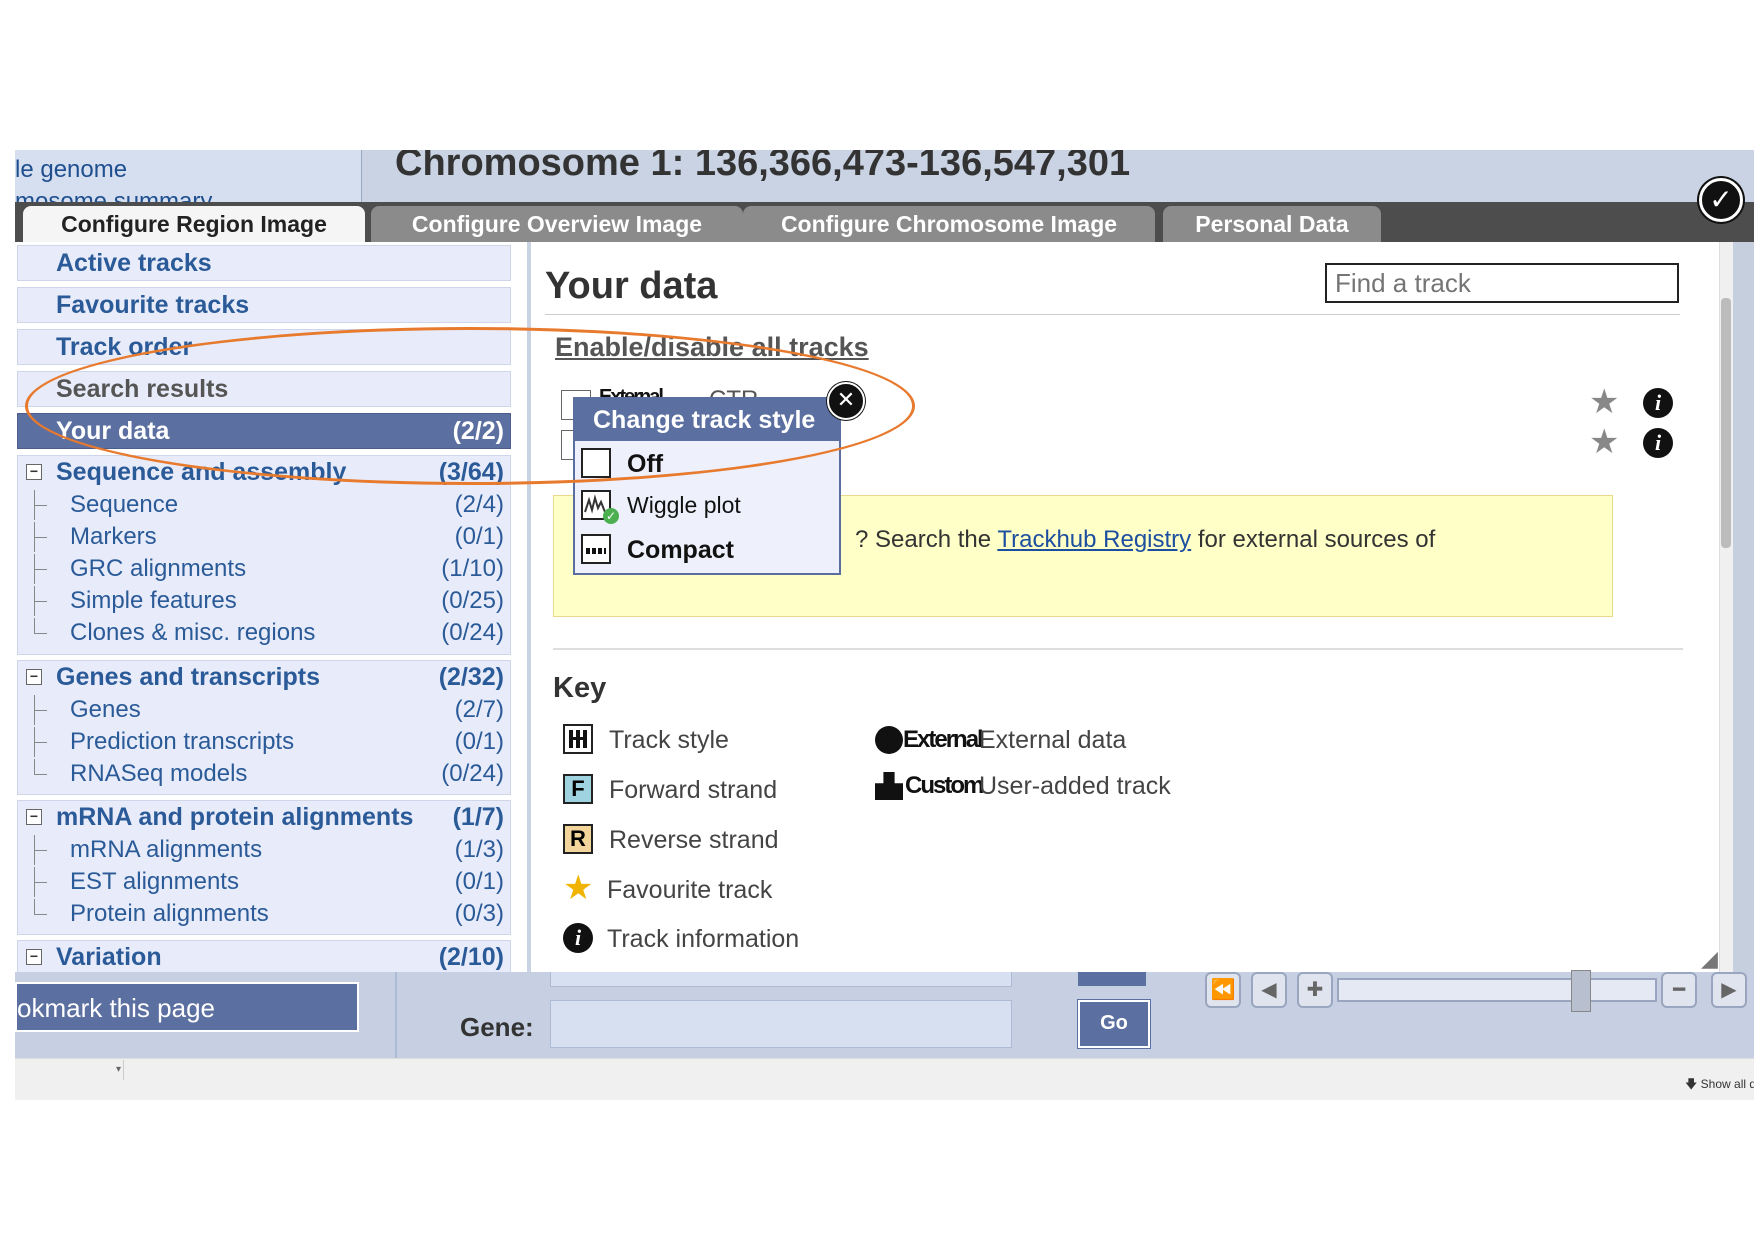 The width and height of the screenshot is (1754, 1240). Describe the element at coordinates (264, 633) in the screenshot. I see `sidebar-subitem: Clones & misc. regions (0/24)` at that location.